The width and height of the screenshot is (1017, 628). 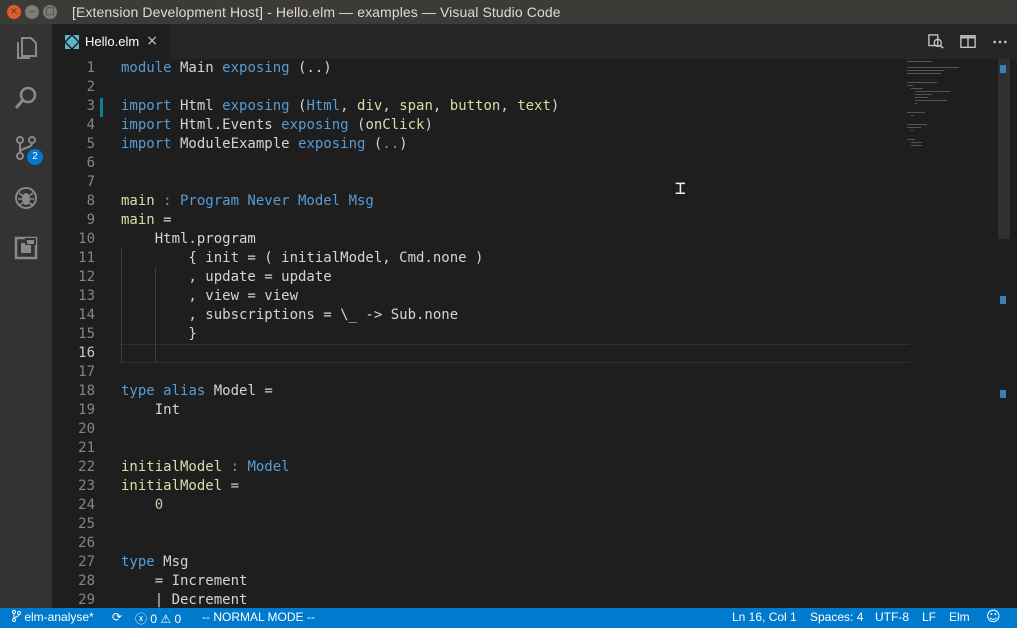 What do you see at coordinates (159, 505) in the screenshot?
I see `code-text: 0` at bounding box center [159, 505].